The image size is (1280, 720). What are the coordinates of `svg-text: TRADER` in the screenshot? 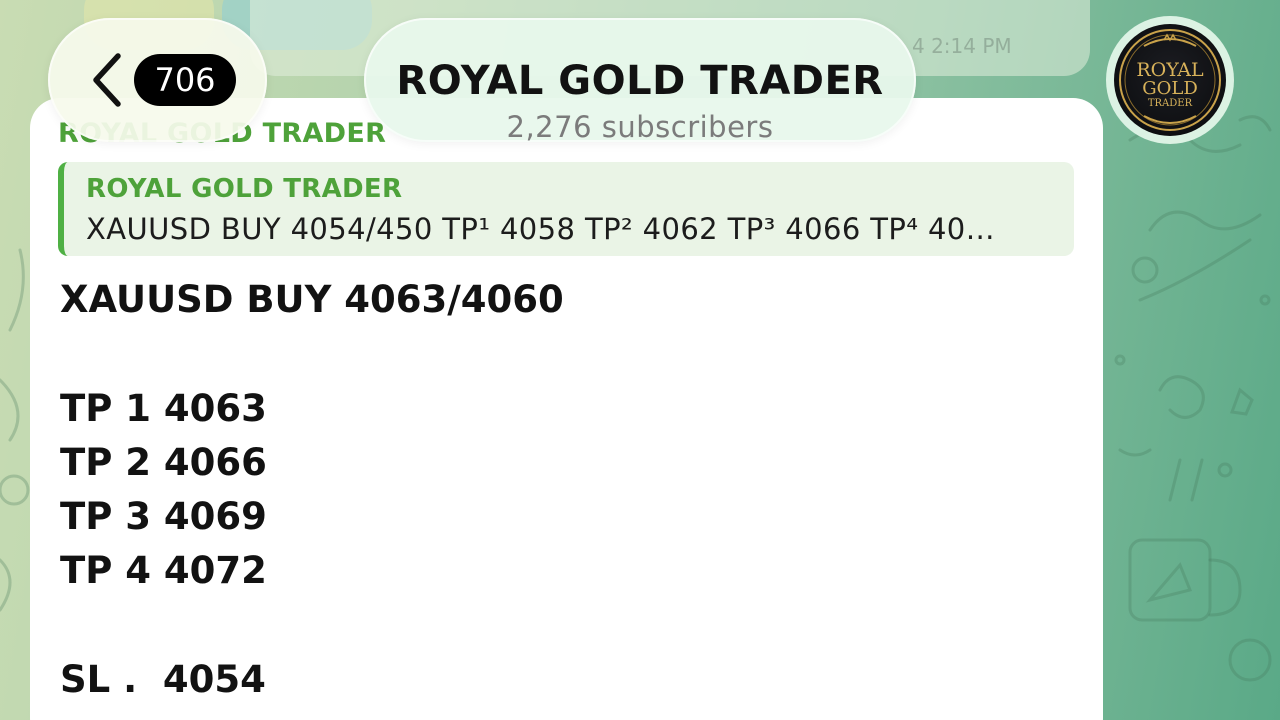 It's located at (1170, 103).